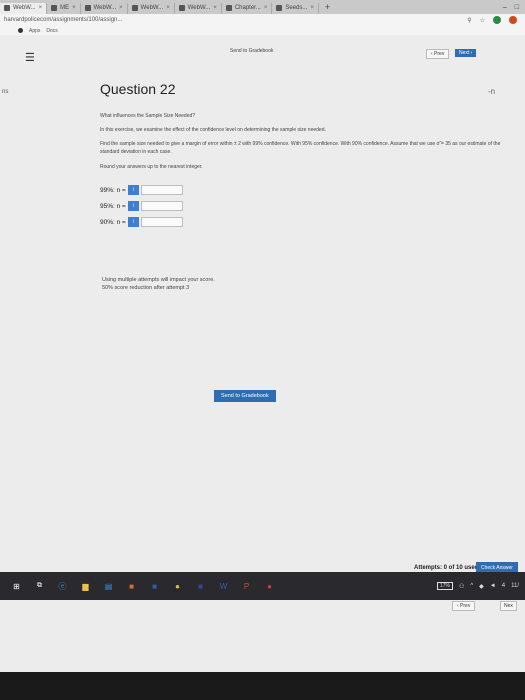 The image size is (525, 700). What do you see at coordinates (51, 31) in the screenshot?
I see `bookmark-item: Docs` at bounding box center [51, 31].